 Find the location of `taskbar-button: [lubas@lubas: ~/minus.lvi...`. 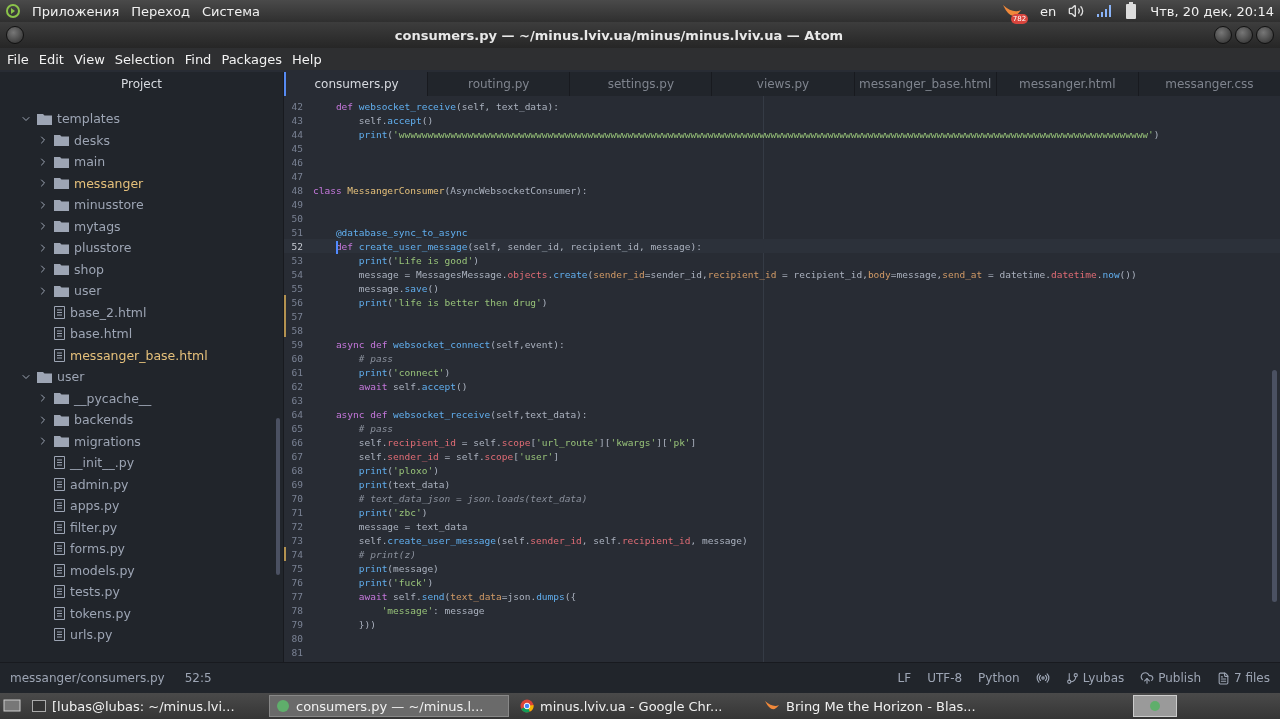

taskbar-button: [lubas@lubas: ~/minus.lvi... is located at coordinates (145, 706).